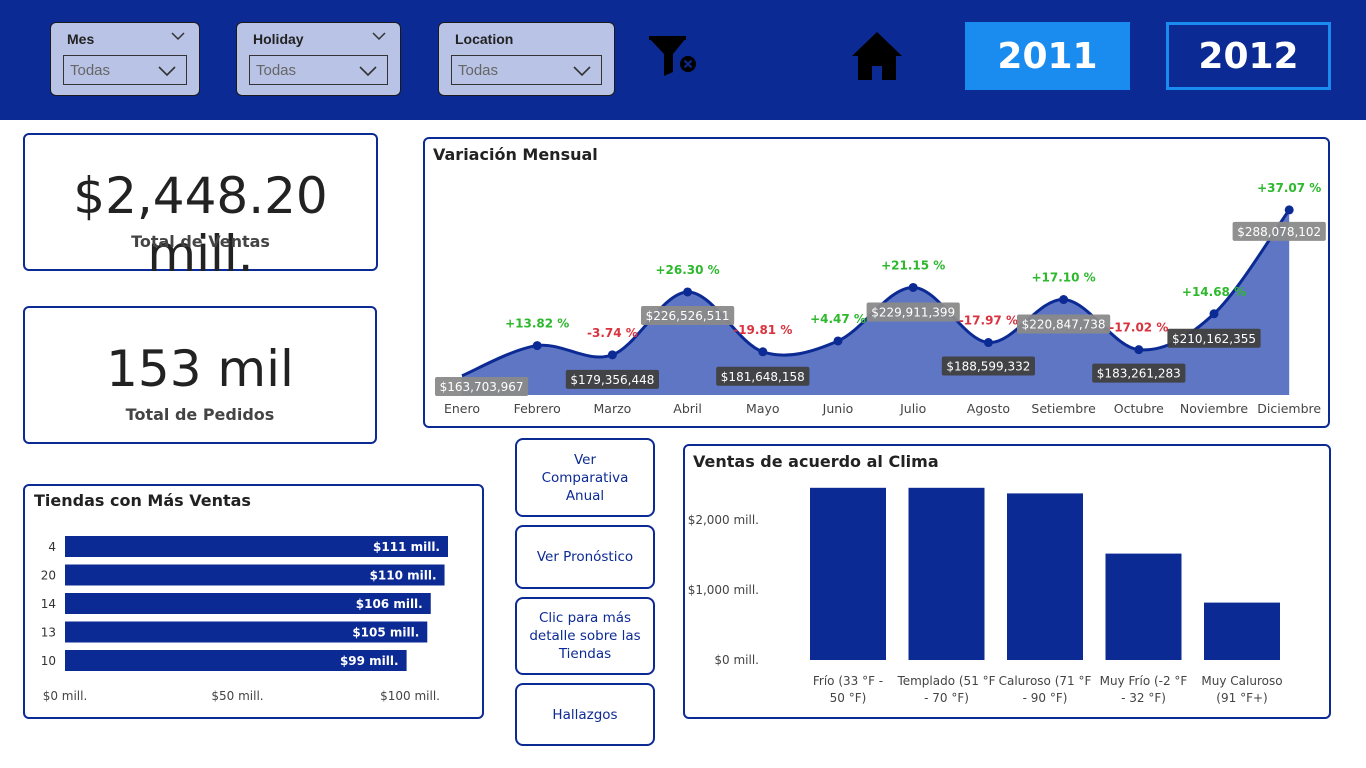 This screenshot has height=768, width=1366. Describe the element at coordinates (1139, 408) in the screenshot. I see `x-tick-label: Octubre` at that location.